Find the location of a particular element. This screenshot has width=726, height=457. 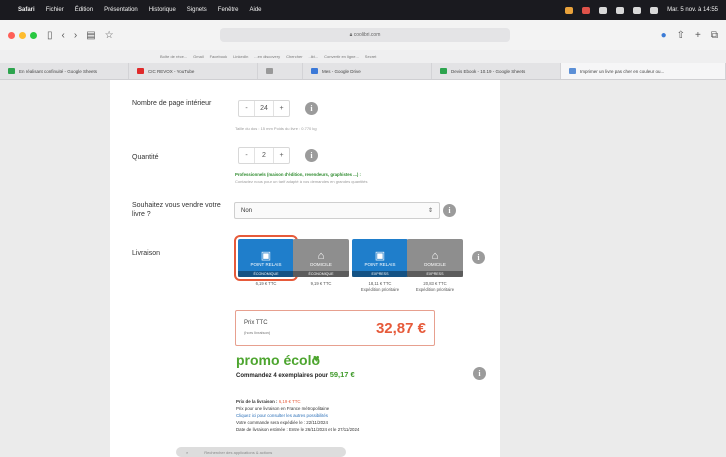

sell-book-label: Souhaitez vous vendre votre livre ? is located at coordinates (176, 210).